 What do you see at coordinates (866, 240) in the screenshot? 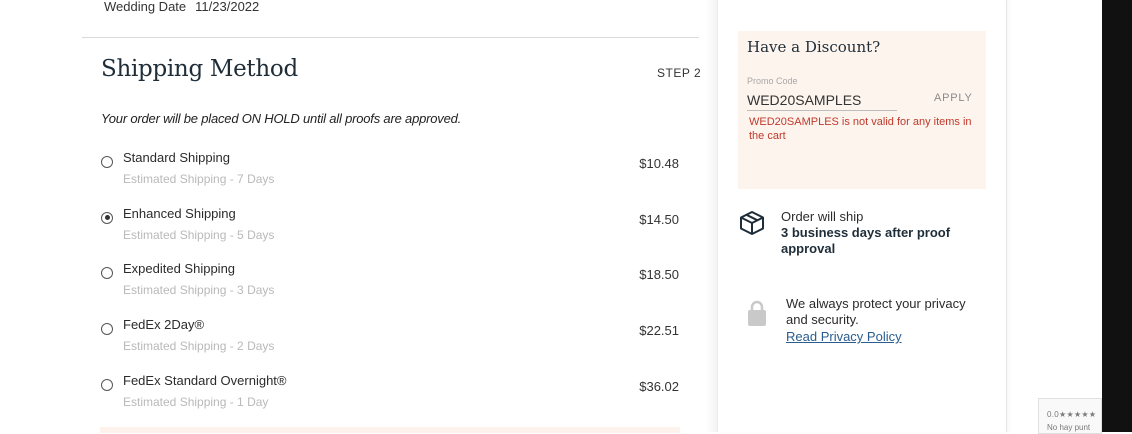
I see `ship-info-detail: 3 business days after proof approval` at bounding box center [866, 240].